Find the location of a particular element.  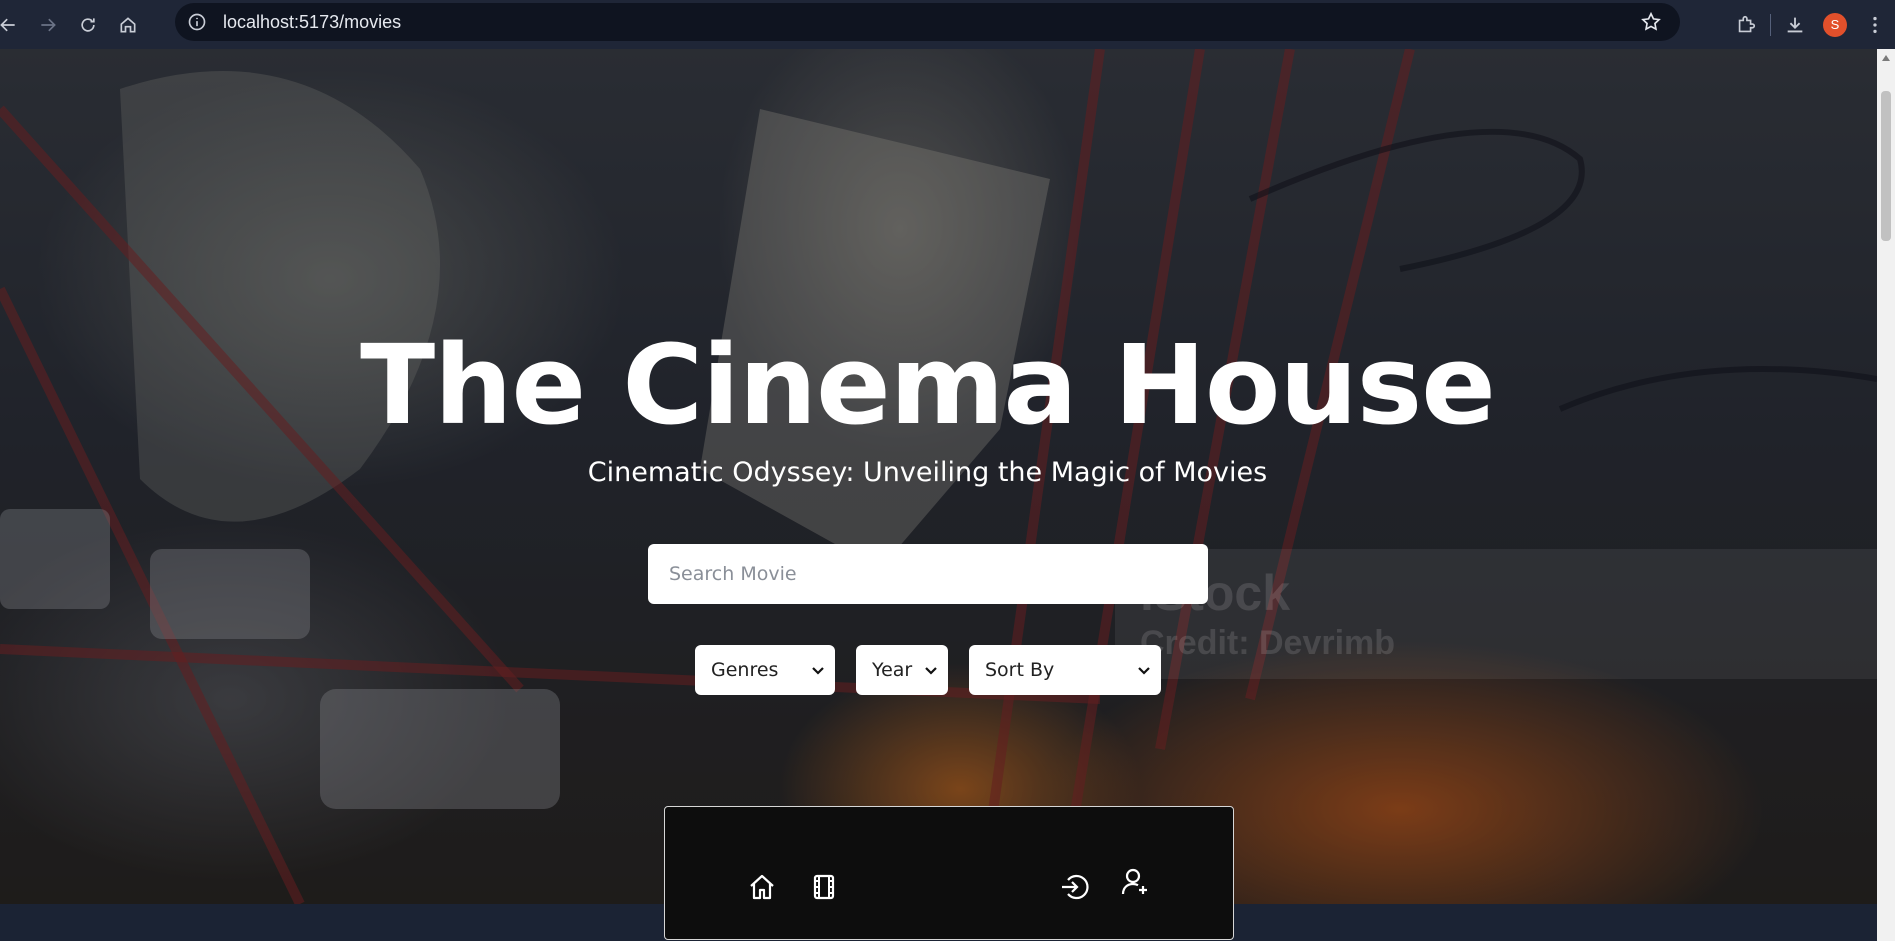

extensions-button is located at coordinates (1746, 25).